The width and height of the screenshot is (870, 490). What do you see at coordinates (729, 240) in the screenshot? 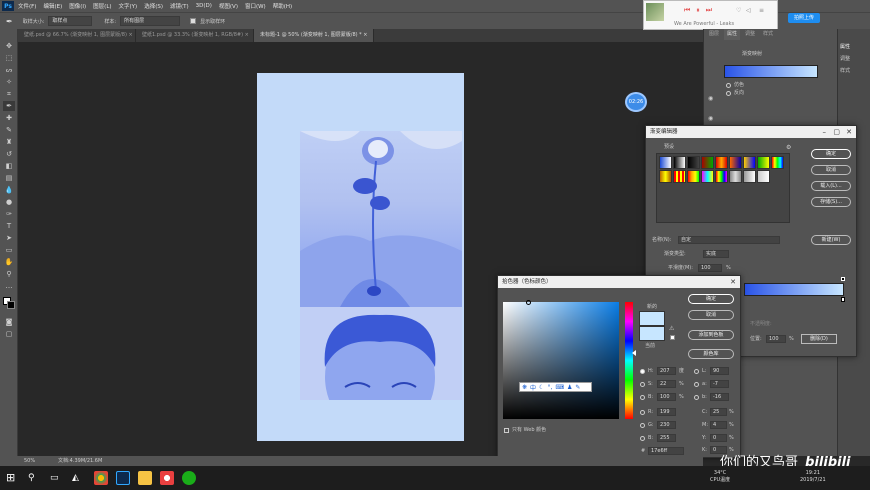
I see `gradient-name-input: 自定` at bounding box center [729, 240].